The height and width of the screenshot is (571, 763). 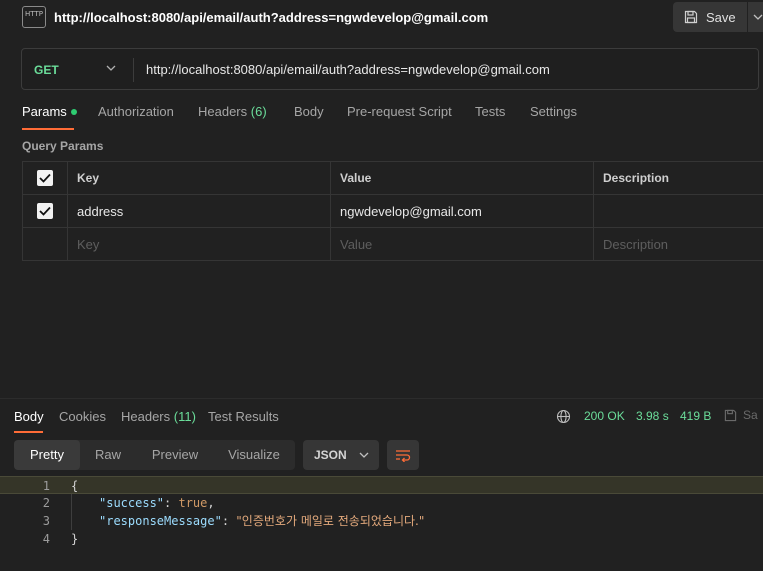 What do you see at coordinates (721, 17) in the screenshot?
I see `save-label: Save` at bounding box center [721, 17].